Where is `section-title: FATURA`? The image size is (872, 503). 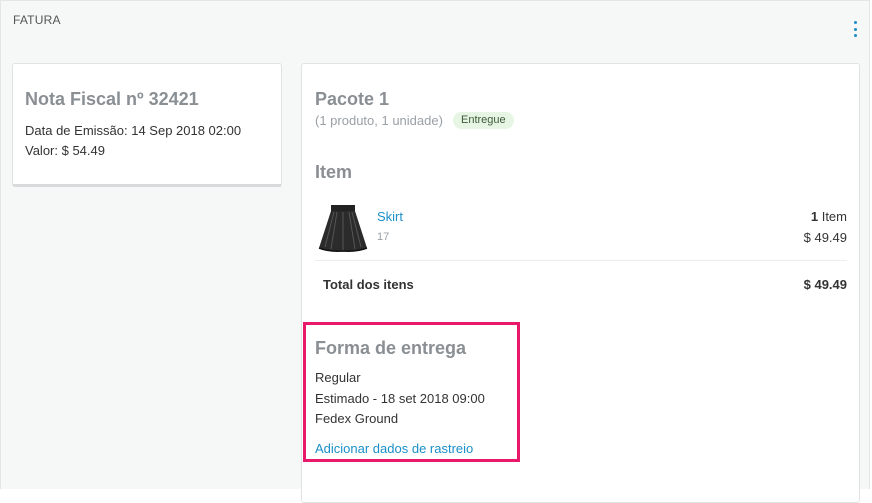 section-title: FATURA is located at coordinates (37, 20).